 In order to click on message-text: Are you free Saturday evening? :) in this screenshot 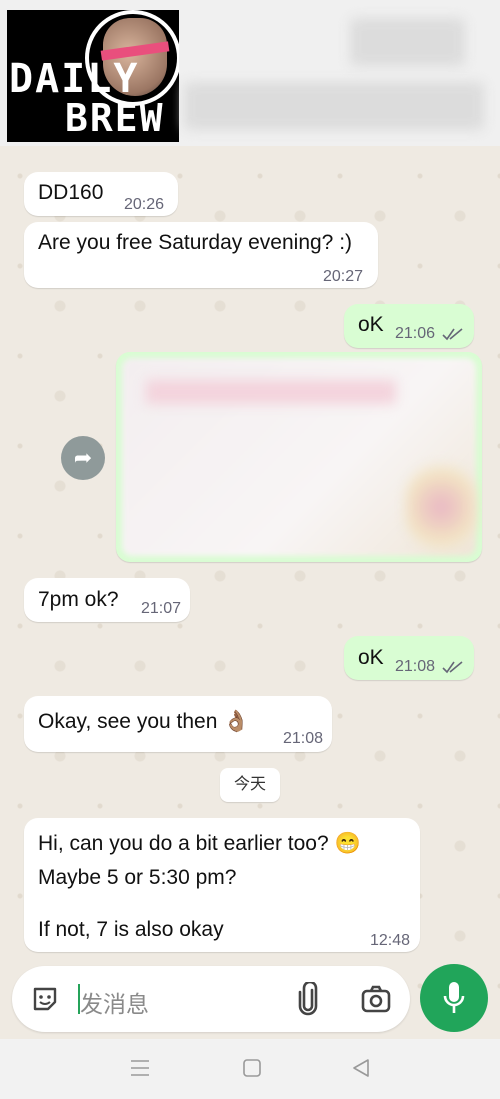, I will do `click(195, 242)`.